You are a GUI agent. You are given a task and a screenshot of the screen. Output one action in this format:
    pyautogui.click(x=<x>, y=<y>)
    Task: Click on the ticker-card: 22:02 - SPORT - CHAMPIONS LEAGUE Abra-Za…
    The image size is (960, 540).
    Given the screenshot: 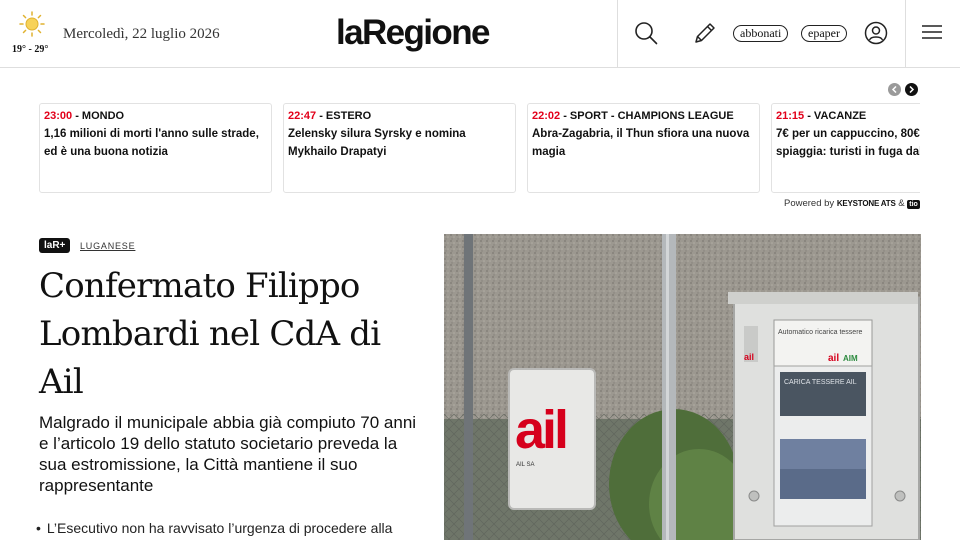 What is the action you would take?
    pyautogui.click(x=643, y=148)
    